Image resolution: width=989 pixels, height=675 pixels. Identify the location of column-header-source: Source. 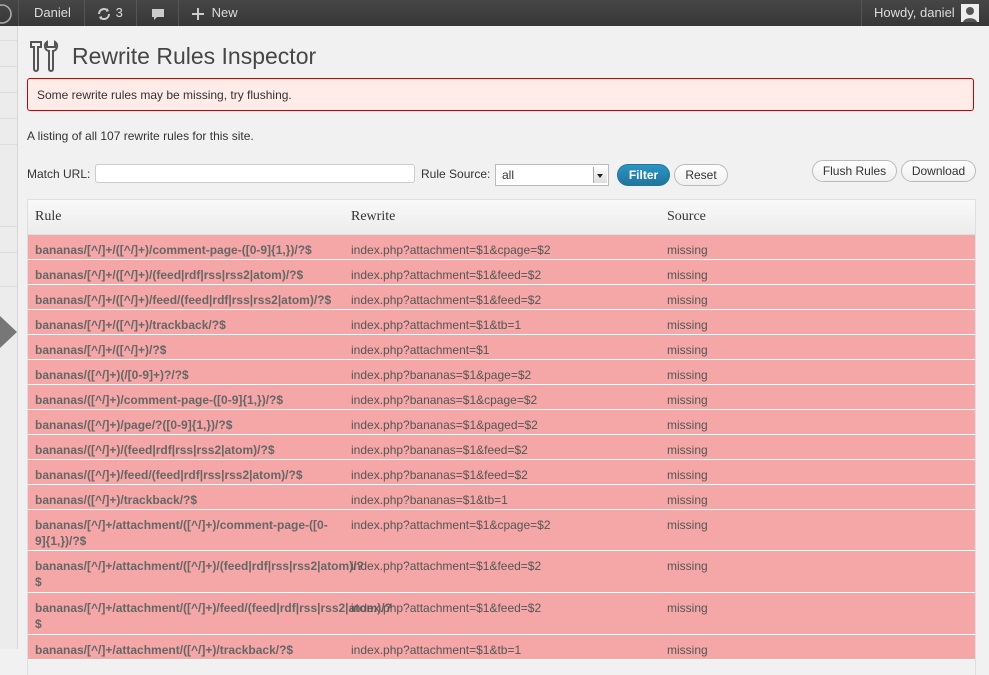
(686, 216).